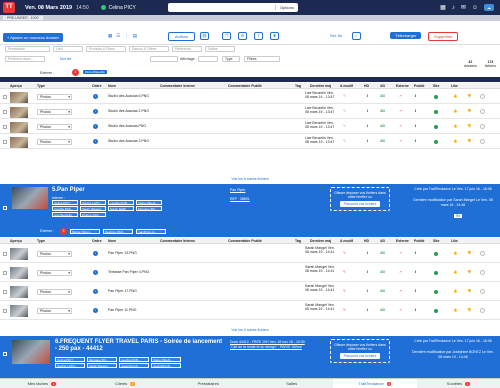 The height and width of the screenshot is (388, 500). What do you see at coordinates (16, 86) in the screenshot?
I see `col-apercu: Aperçu` at bounding box center [16, 86].